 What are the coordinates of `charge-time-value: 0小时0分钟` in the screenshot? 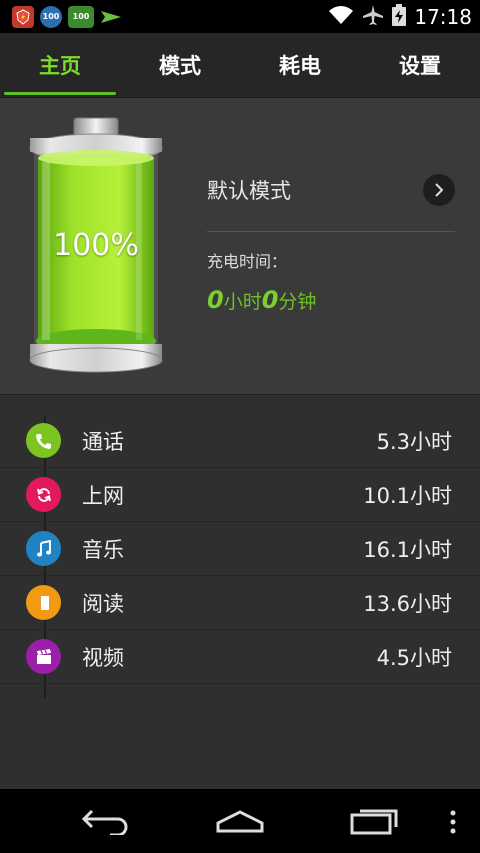 It's located at (261, 300).